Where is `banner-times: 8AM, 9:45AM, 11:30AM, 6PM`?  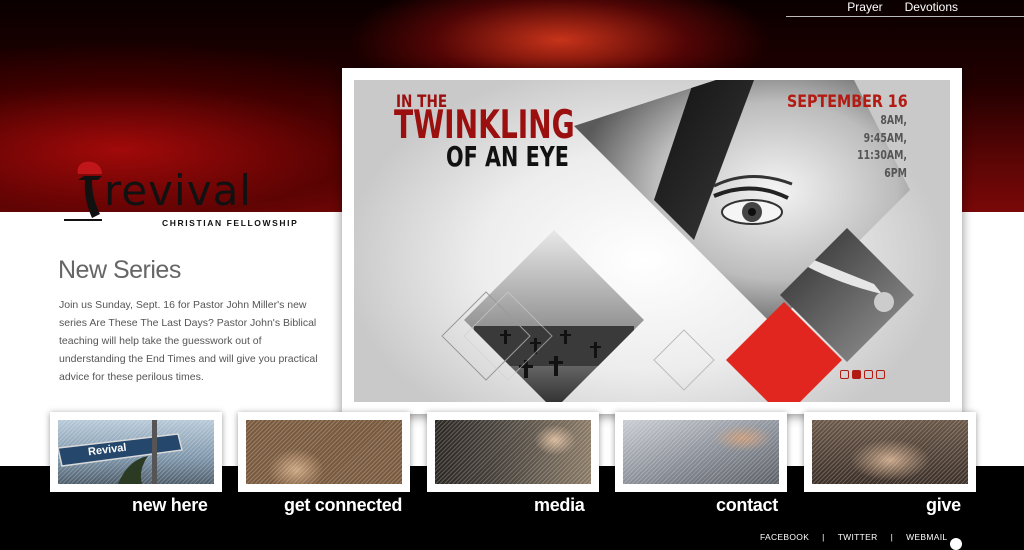 banner-times: 8AM, 9:45AM, 11:30AM, 6PM is located at coordinates (875, 147).